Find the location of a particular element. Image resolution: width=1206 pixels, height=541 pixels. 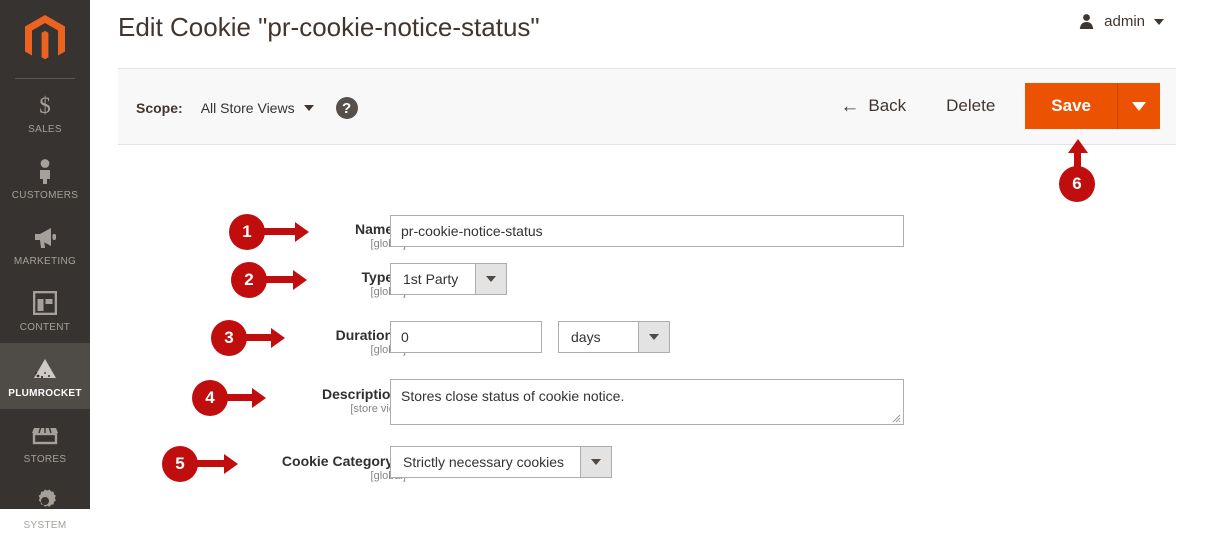

sidebar-item-label: PLUMROCKET is located at coordinates (45, 393).